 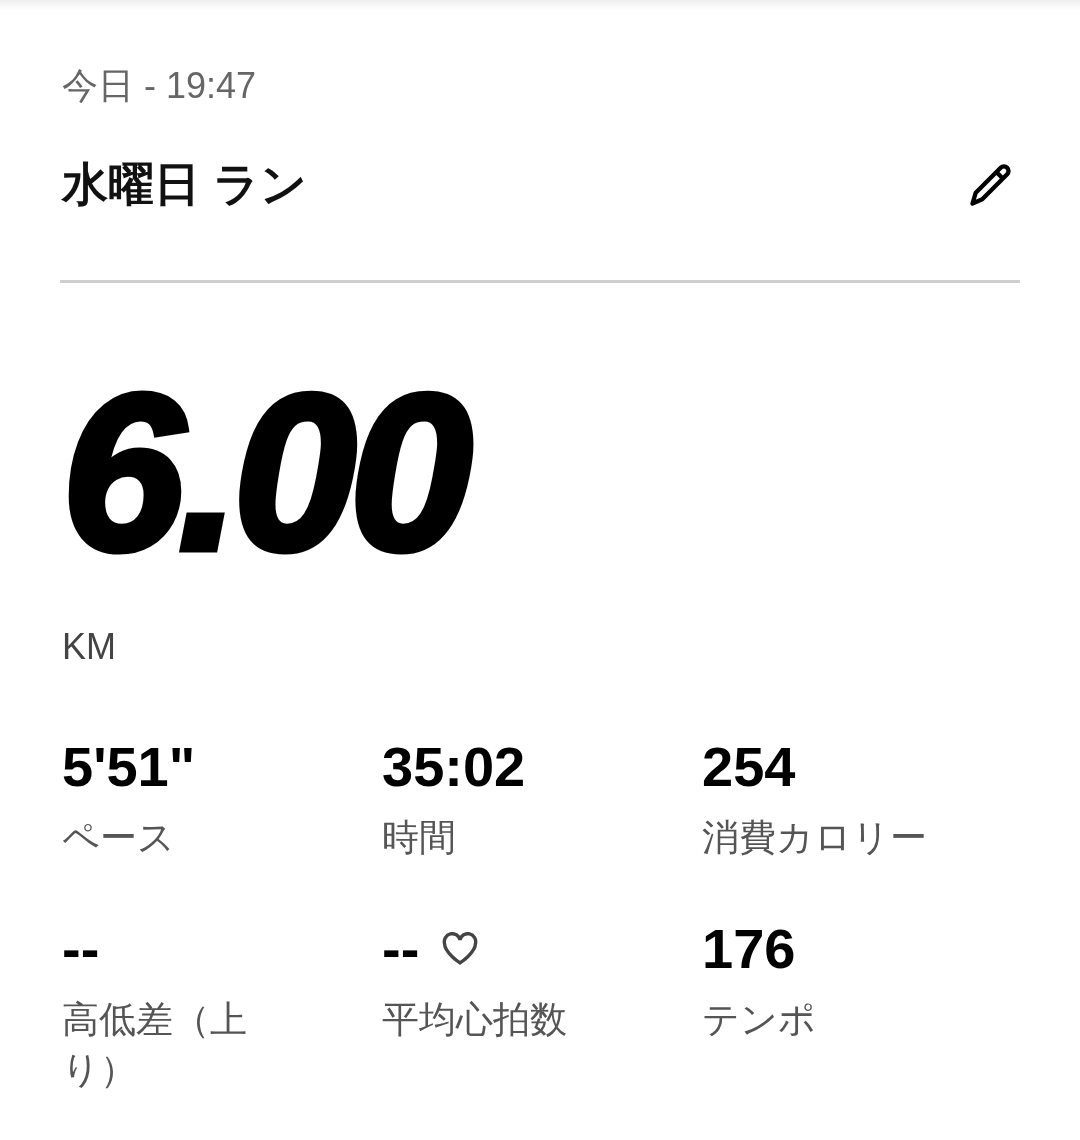 What do you see at coordinates (749, 767) in the screenshot?
I see `stat-value: 254` at bounding box center [749, 767].